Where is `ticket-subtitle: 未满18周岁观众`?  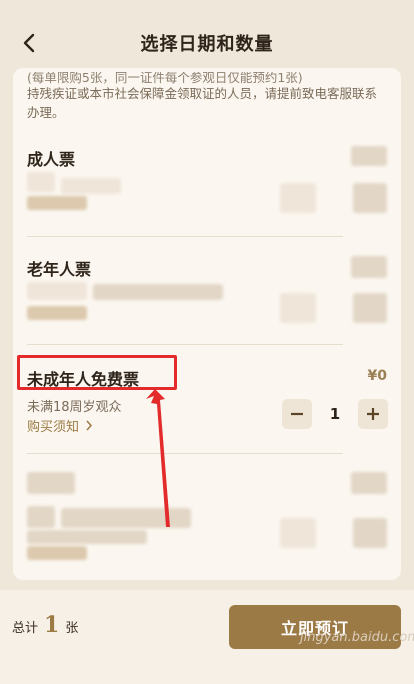
ticket-subtitle: 未满18周岁观众 is located at coordinates (74, 407).